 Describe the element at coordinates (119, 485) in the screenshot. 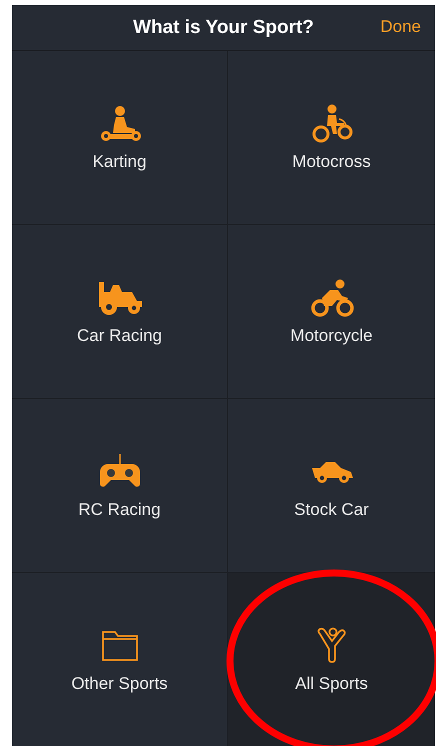

I see `sport-tile: RC Racing` at that location.